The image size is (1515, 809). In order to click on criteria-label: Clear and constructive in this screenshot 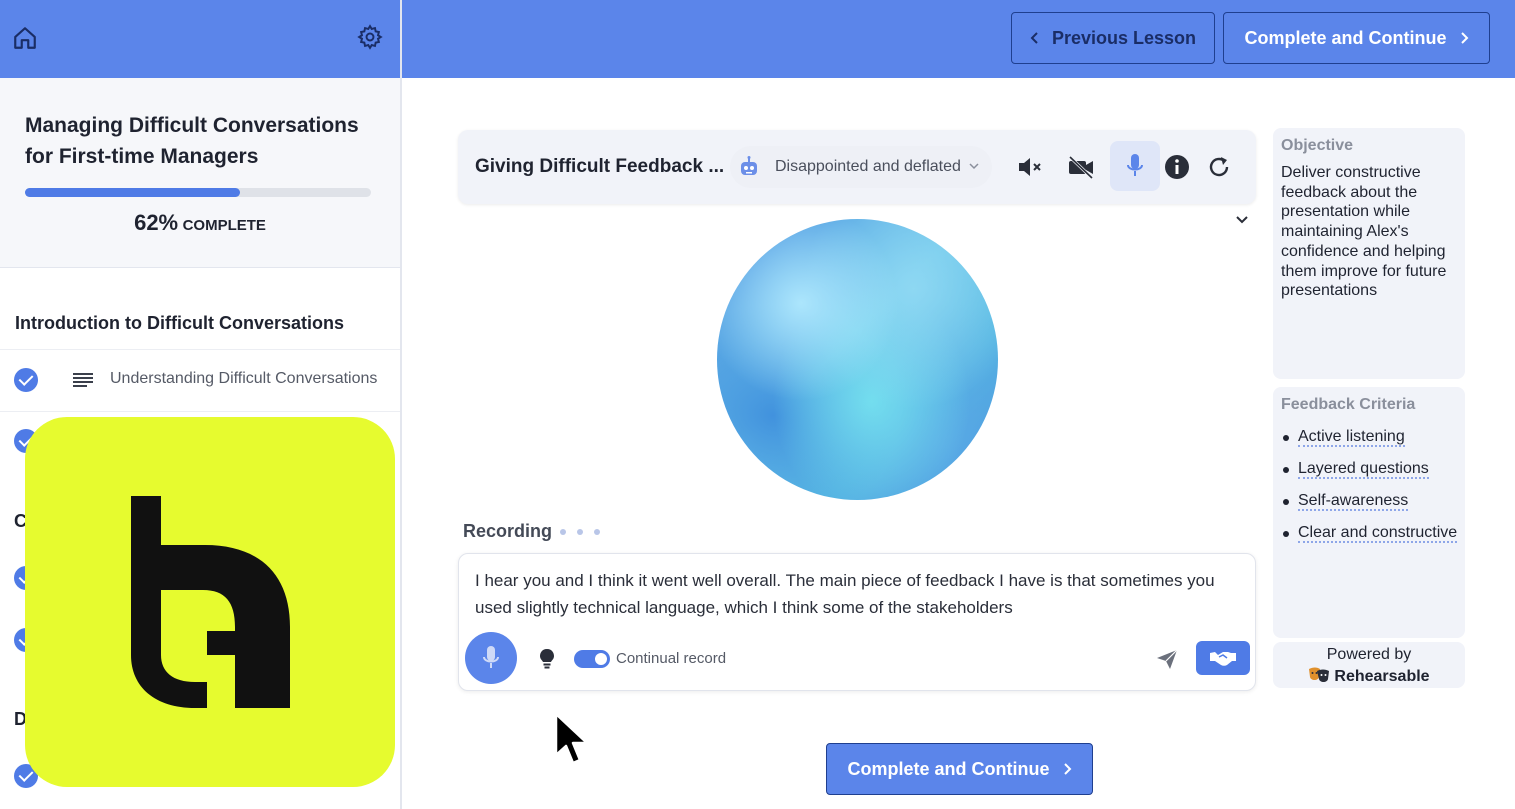, I will do `click(1378, 533)`.